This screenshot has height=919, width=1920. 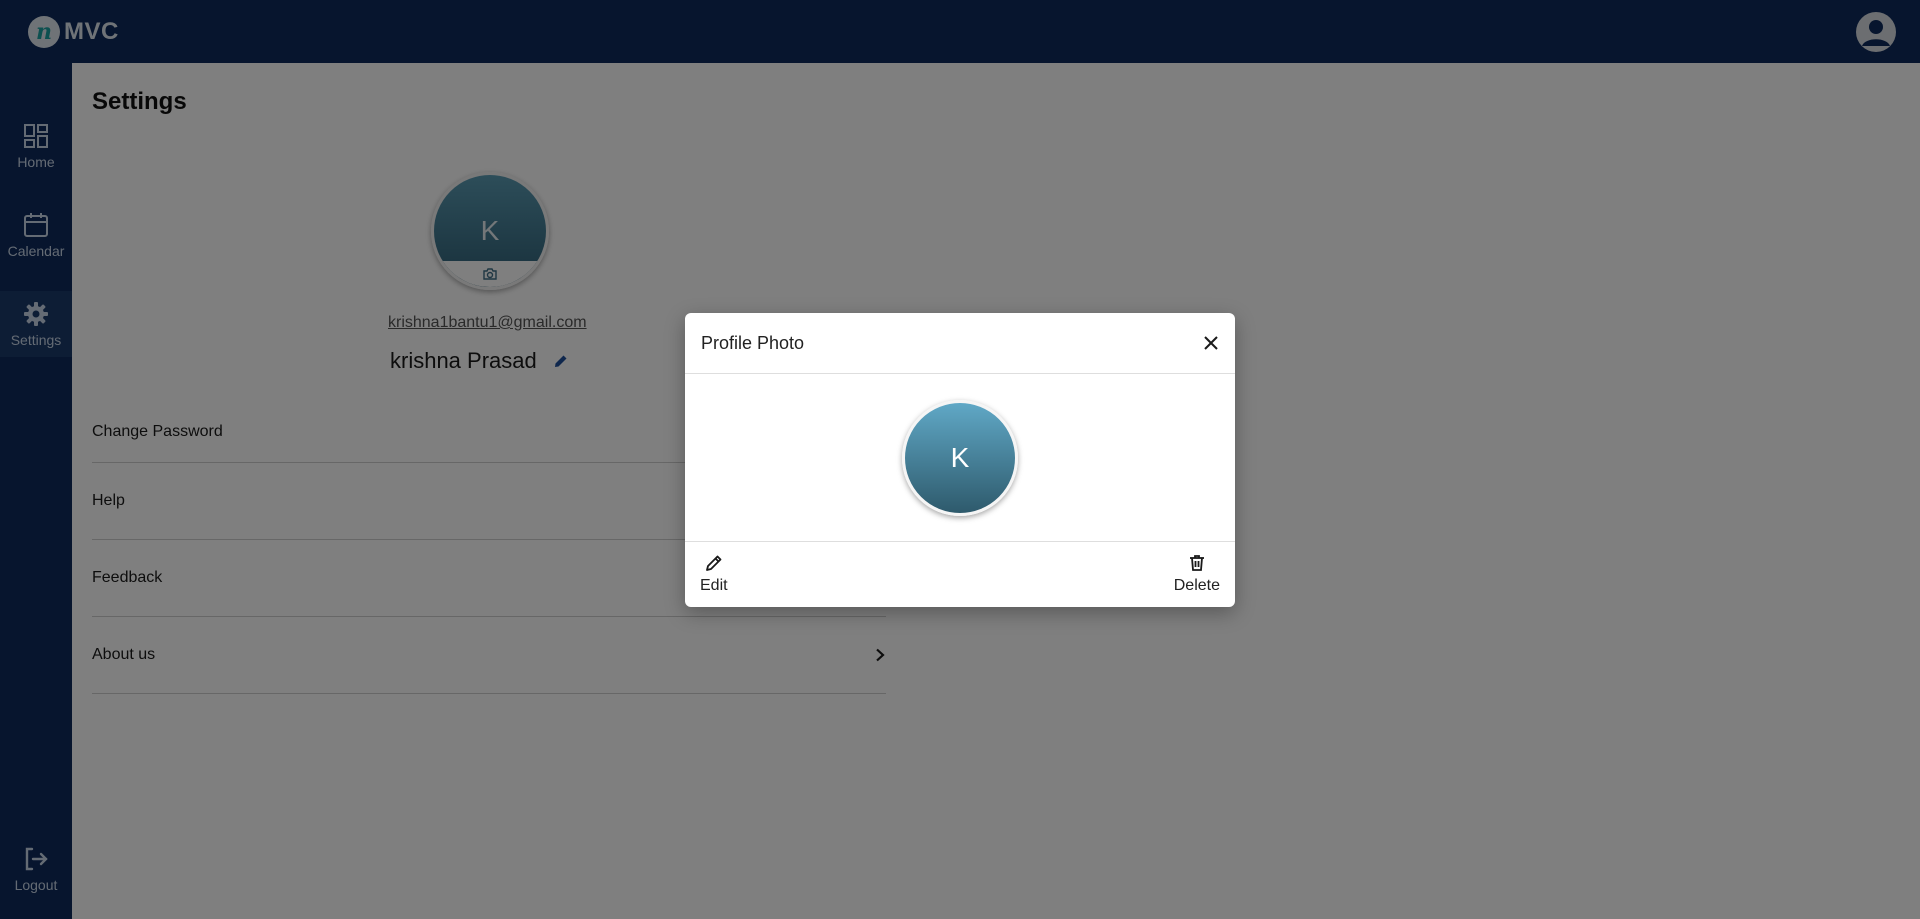 What do you see at coordinates (713, 563) in the screenshot?
I see `pencil-icon` at bounding box center [713, 563].